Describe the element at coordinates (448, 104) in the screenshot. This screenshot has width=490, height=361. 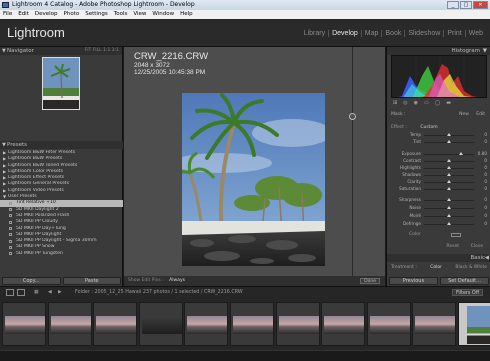
I see `adjustment-brush-icon: ▬` at that location.